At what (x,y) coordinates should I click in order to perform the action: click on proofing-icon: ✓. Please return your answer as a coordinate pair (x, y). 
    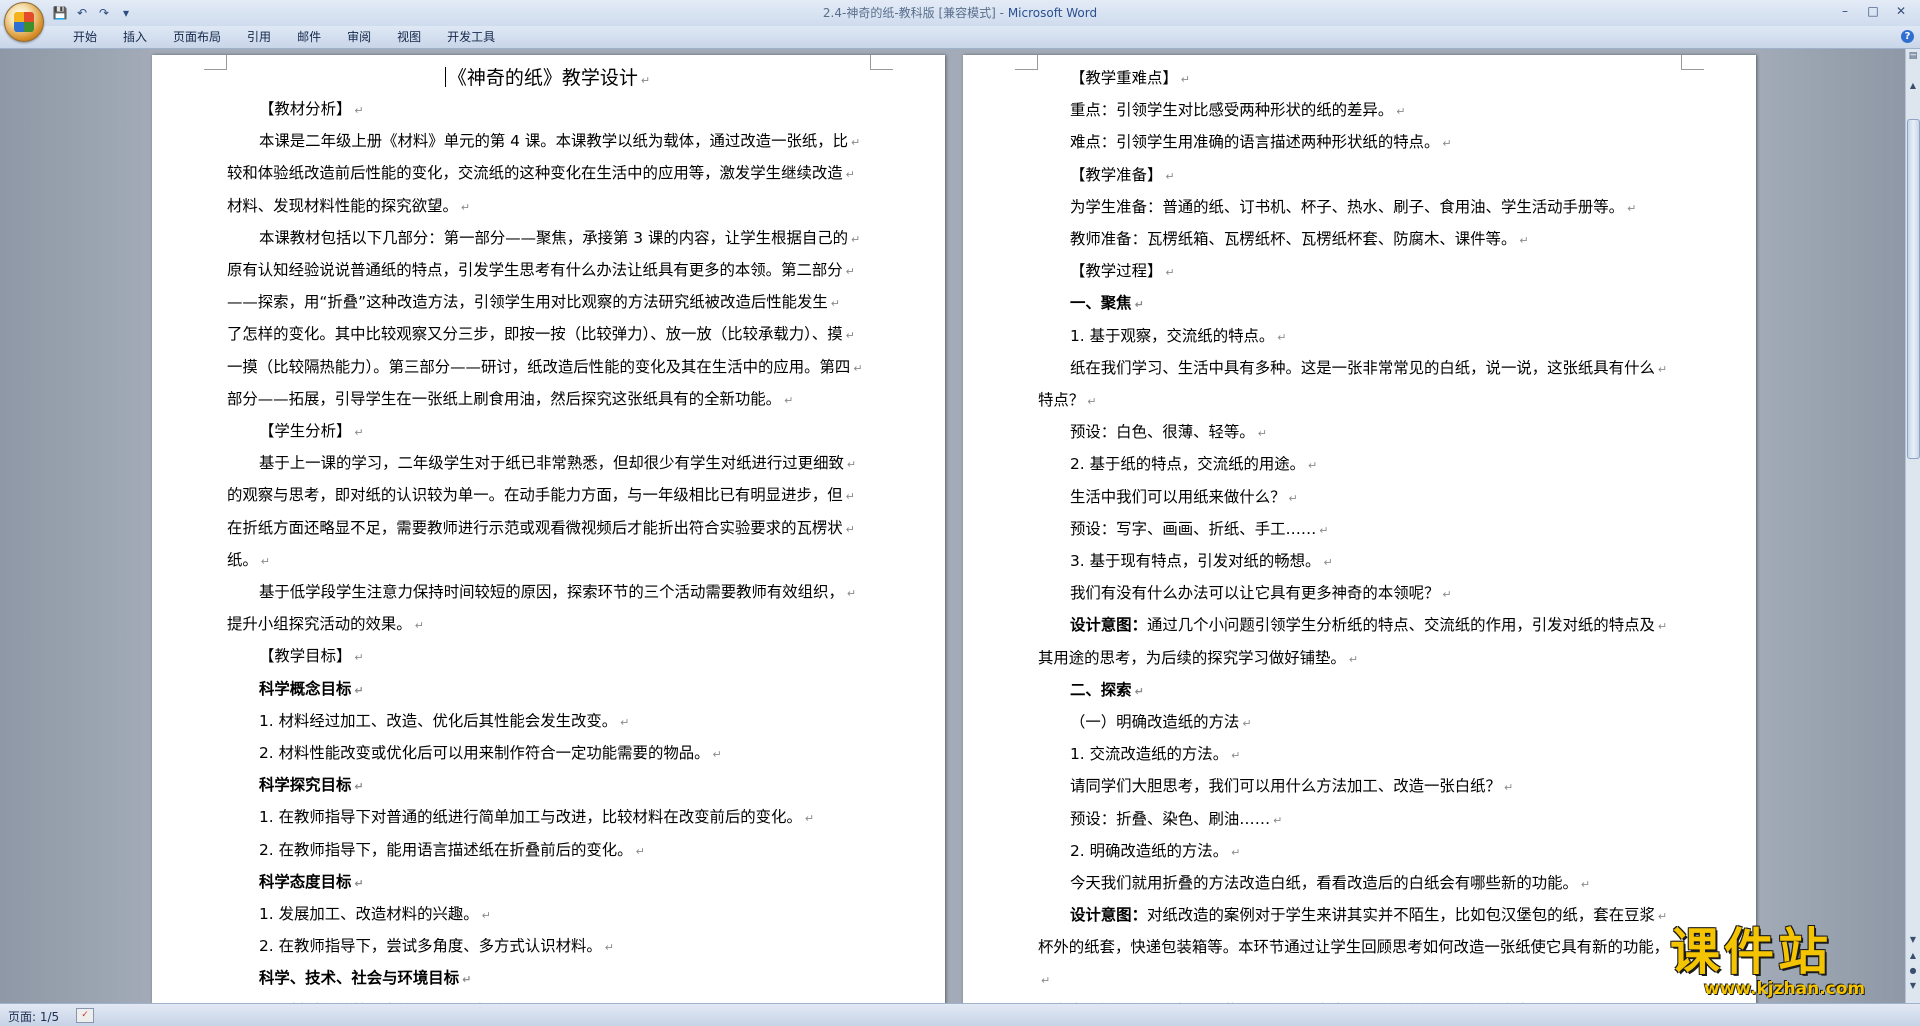
    Looking at the image, I should click on (85, 1015).